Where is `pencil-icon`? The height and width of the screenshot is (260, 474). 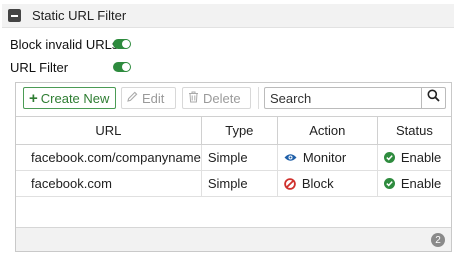 pencil-icon is located at coordinates (132, 98).